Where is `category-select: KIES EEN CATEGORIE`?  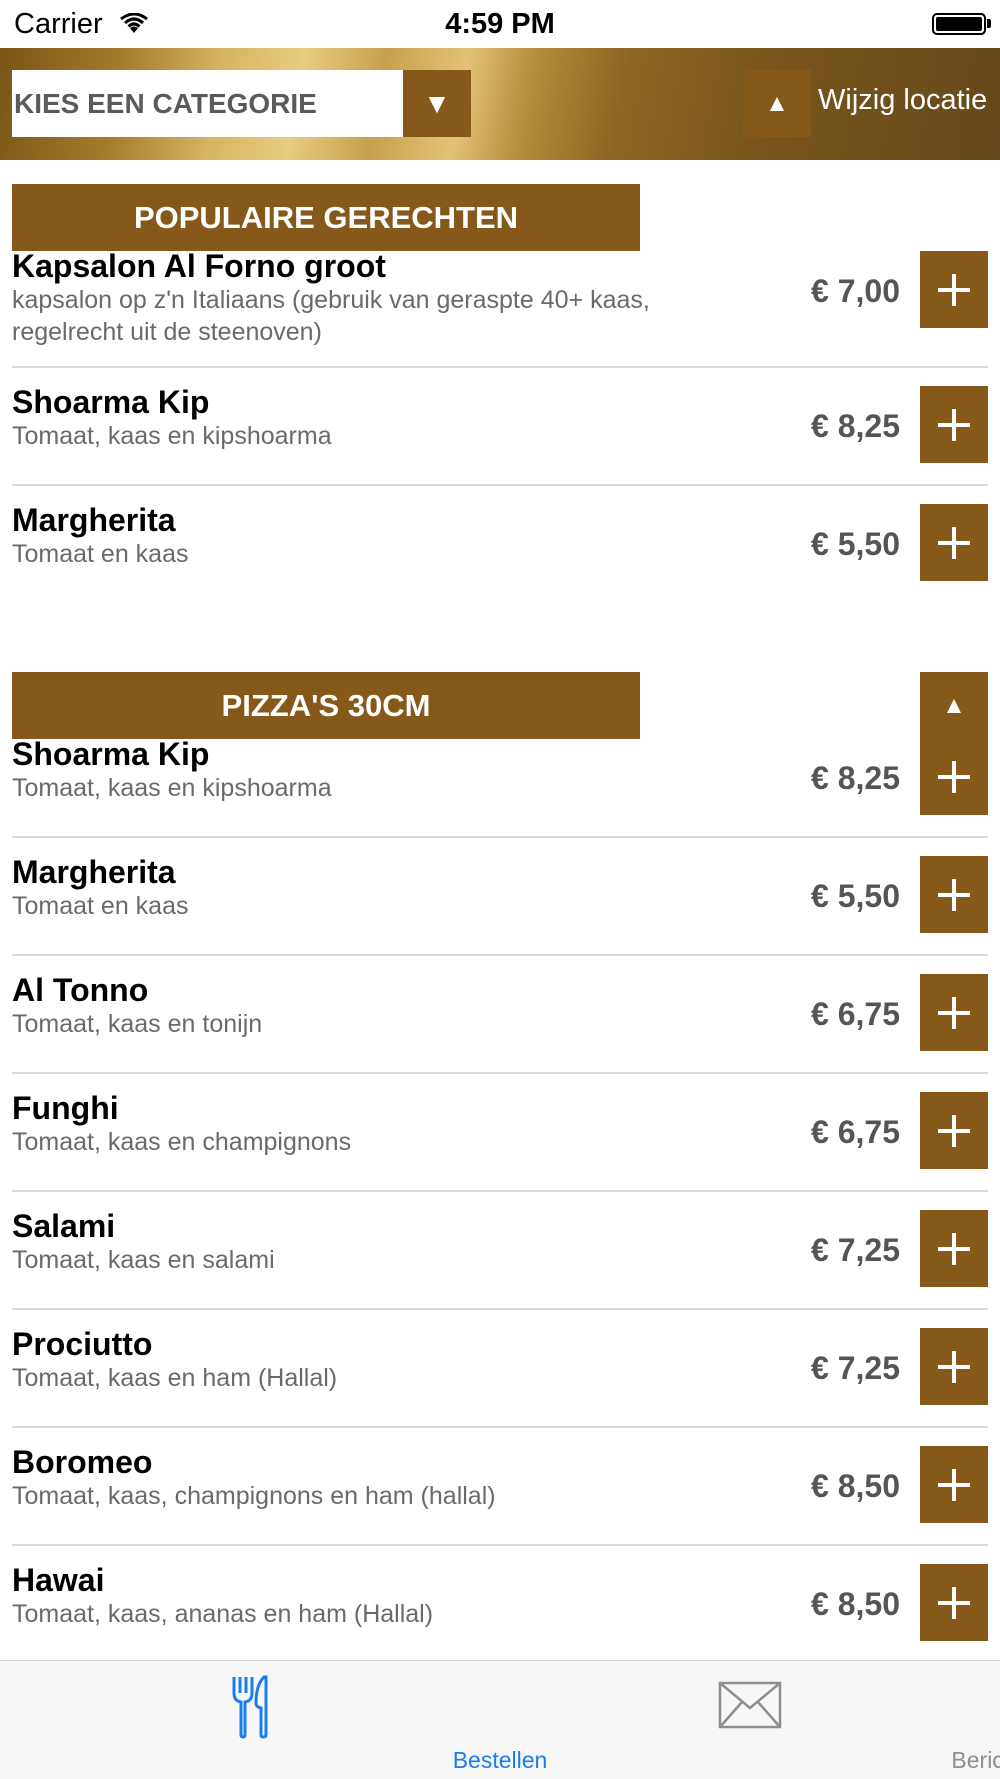
category-select: KIES EEN CATEGORIE is located at coordinates (207, 103).